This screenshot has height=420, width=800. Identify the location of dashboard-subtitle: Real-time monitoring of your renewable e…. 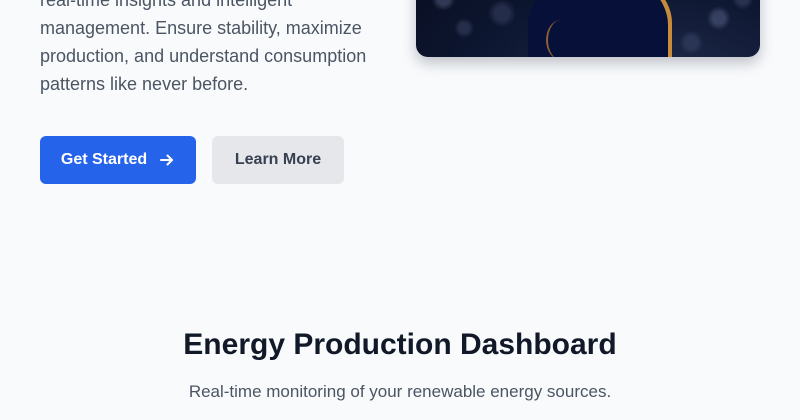
(400, 391).